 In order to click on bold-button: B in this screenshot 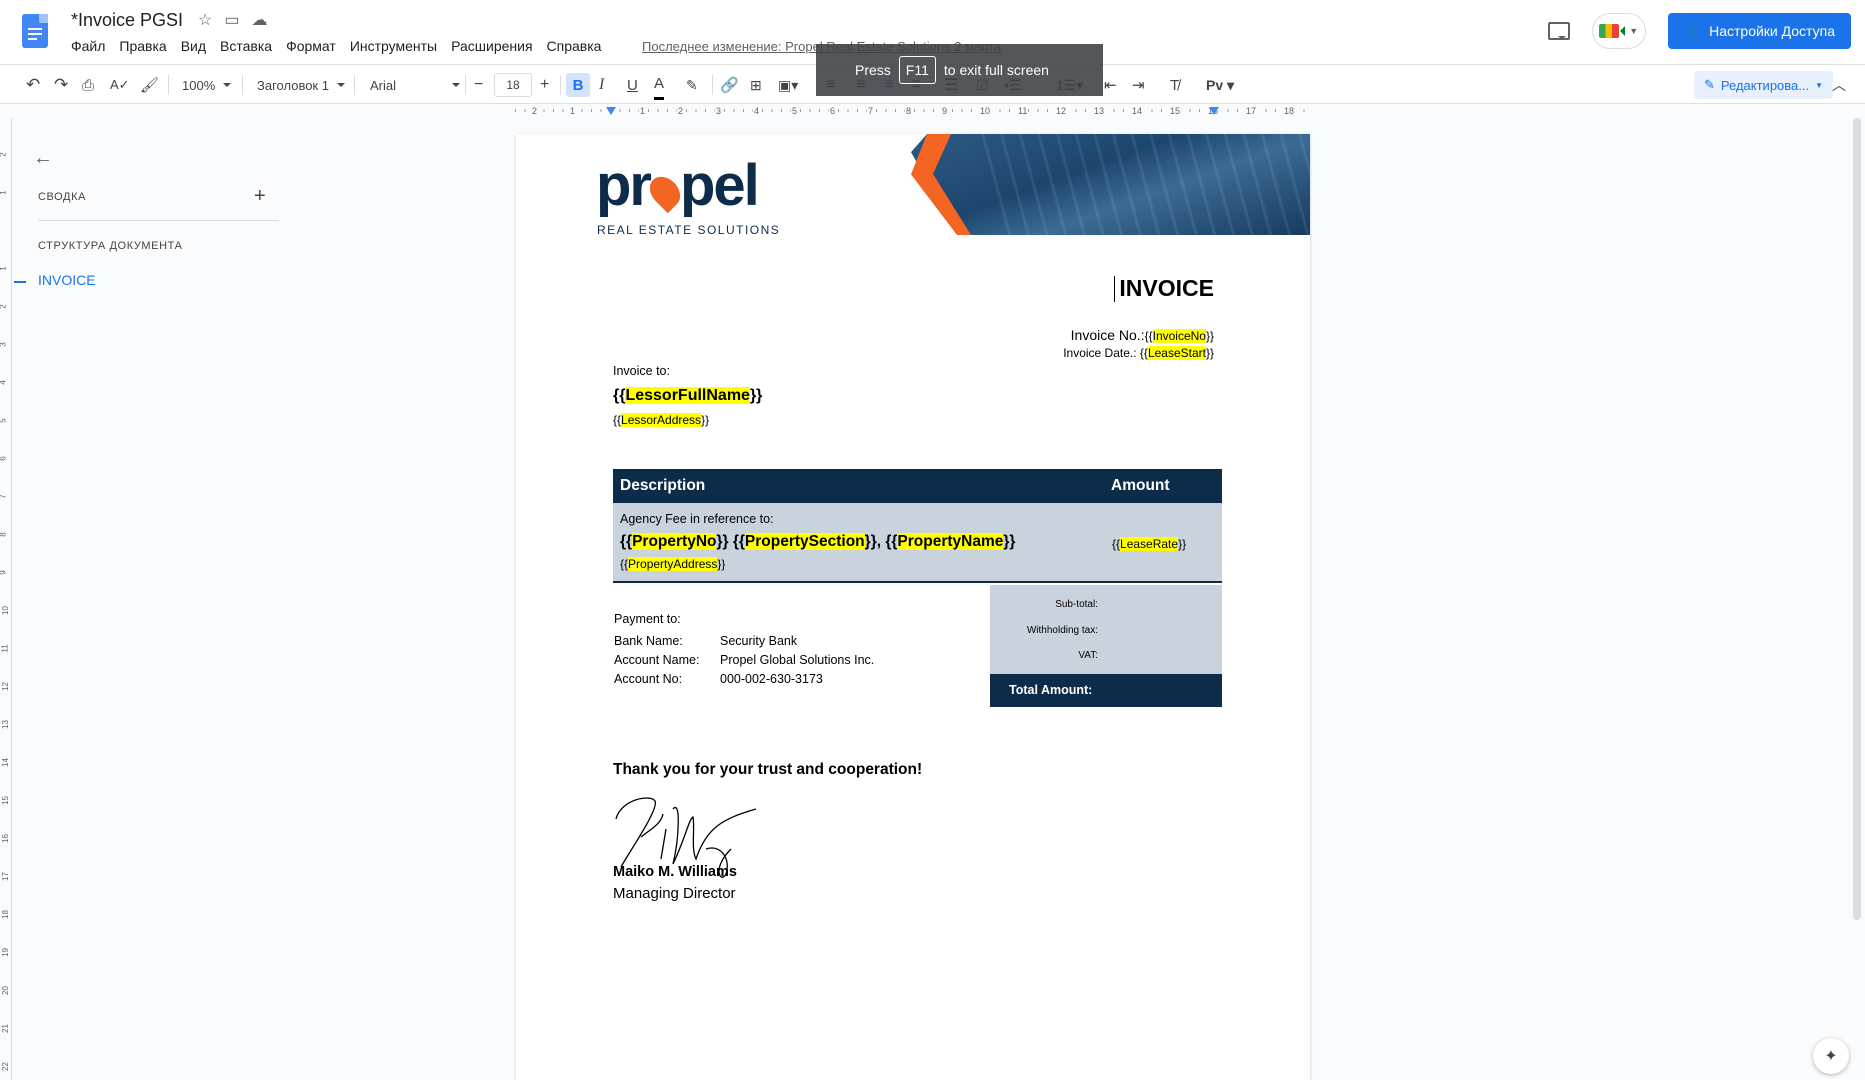, I will do `click(578, 85)`.